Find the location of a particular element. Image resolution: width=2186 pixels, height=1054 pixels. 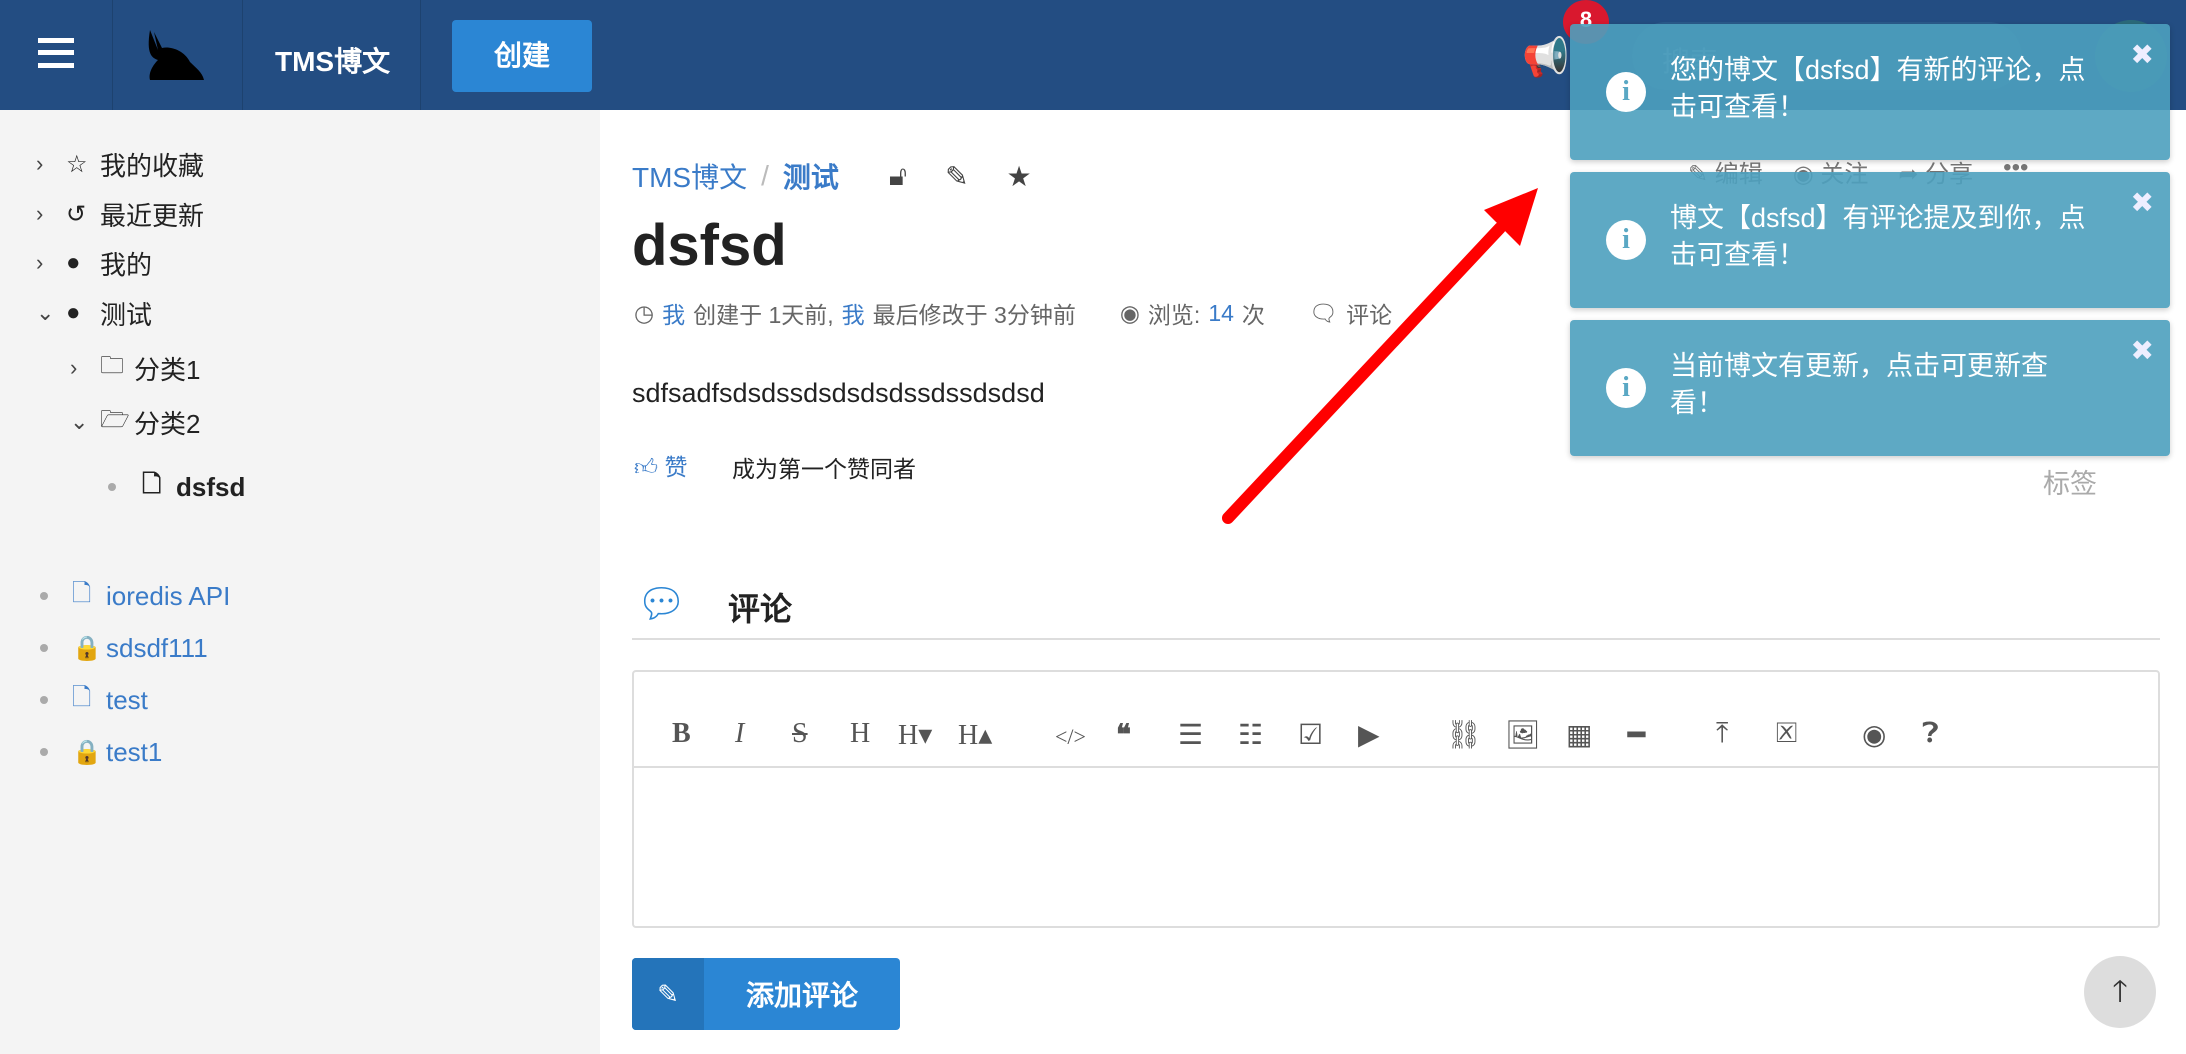

notification-toast: i 您的博文【dsfsd】有新的评论，点击可查看！ ✖ is located at coordinates (1870, 92).